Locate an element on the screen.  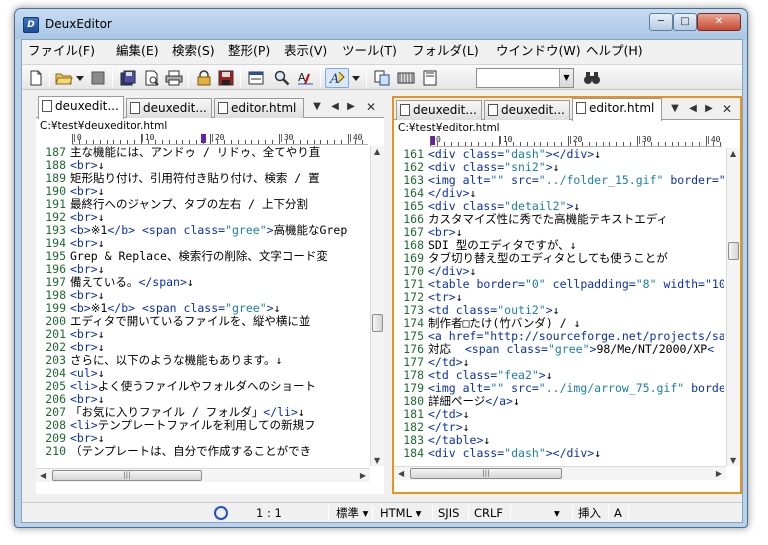
code-line: 210 （テンプレートは、自分で作成することができ is located at coordinates (202, 451).